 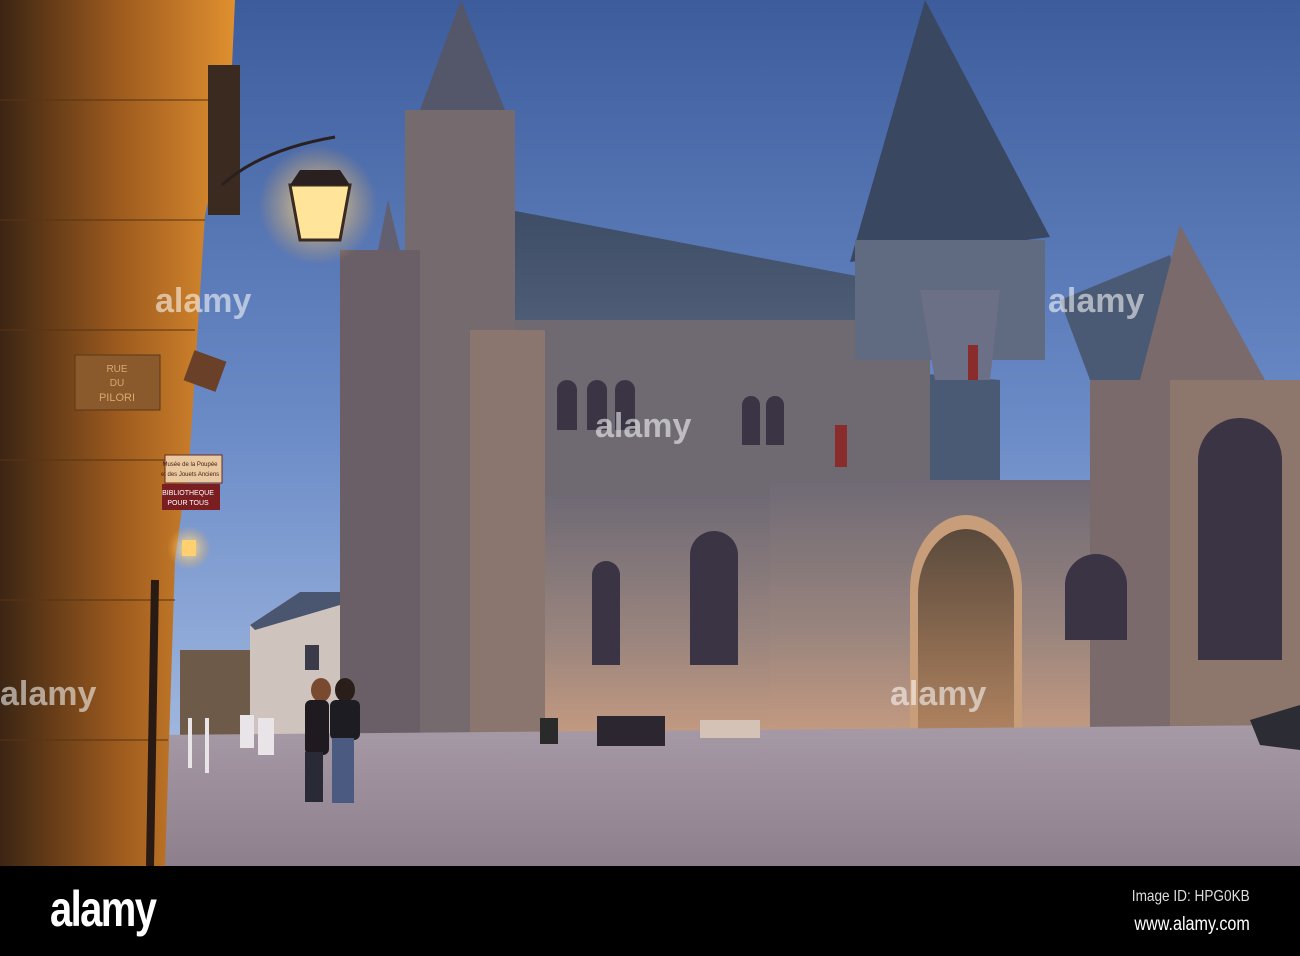 I want to click on street-name-sign: RUE DU PILORI, so click(x=117, y=382).